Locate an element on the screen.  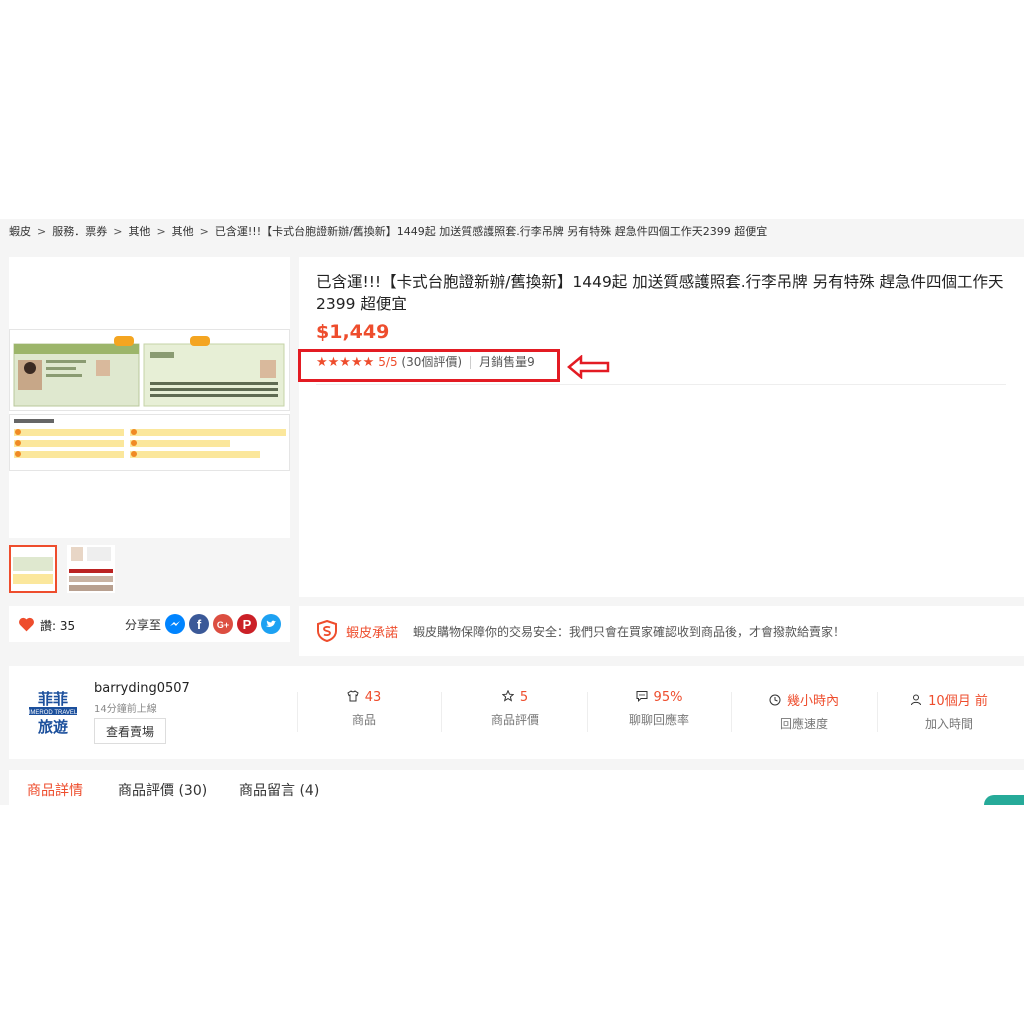
shirt-icon is located at coordinates (353, 696).